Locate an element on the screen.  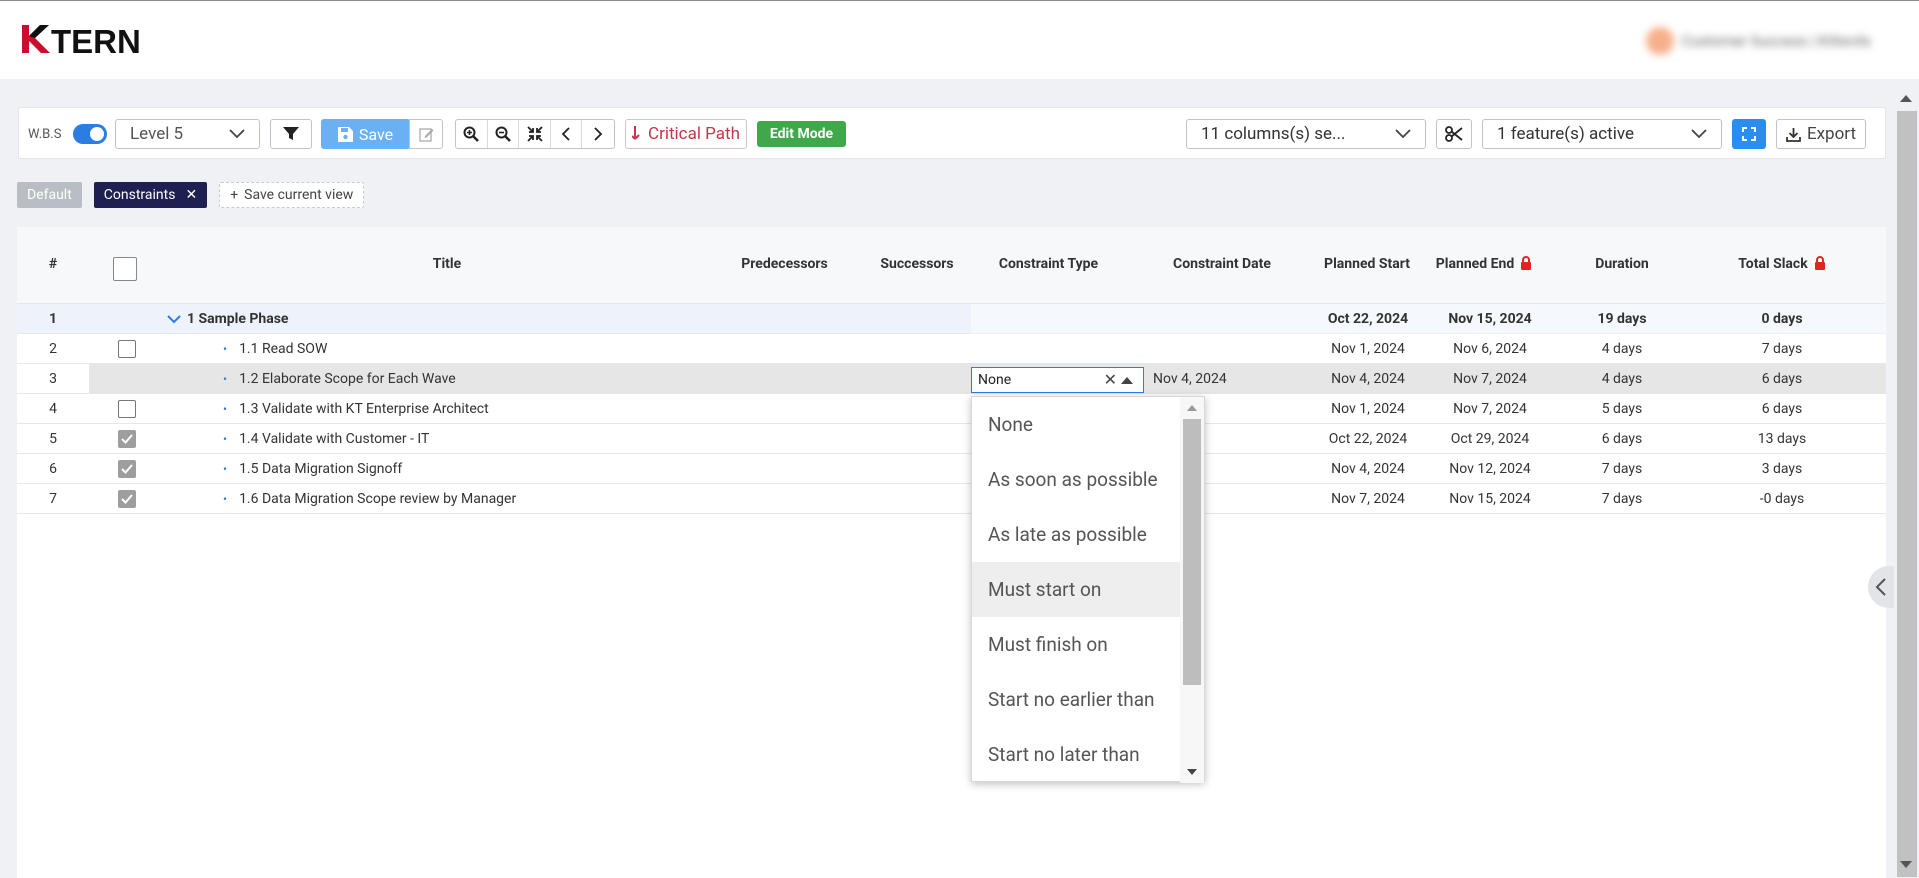
col-planned-start: Planned Start is located at coordinates (1367, 264).